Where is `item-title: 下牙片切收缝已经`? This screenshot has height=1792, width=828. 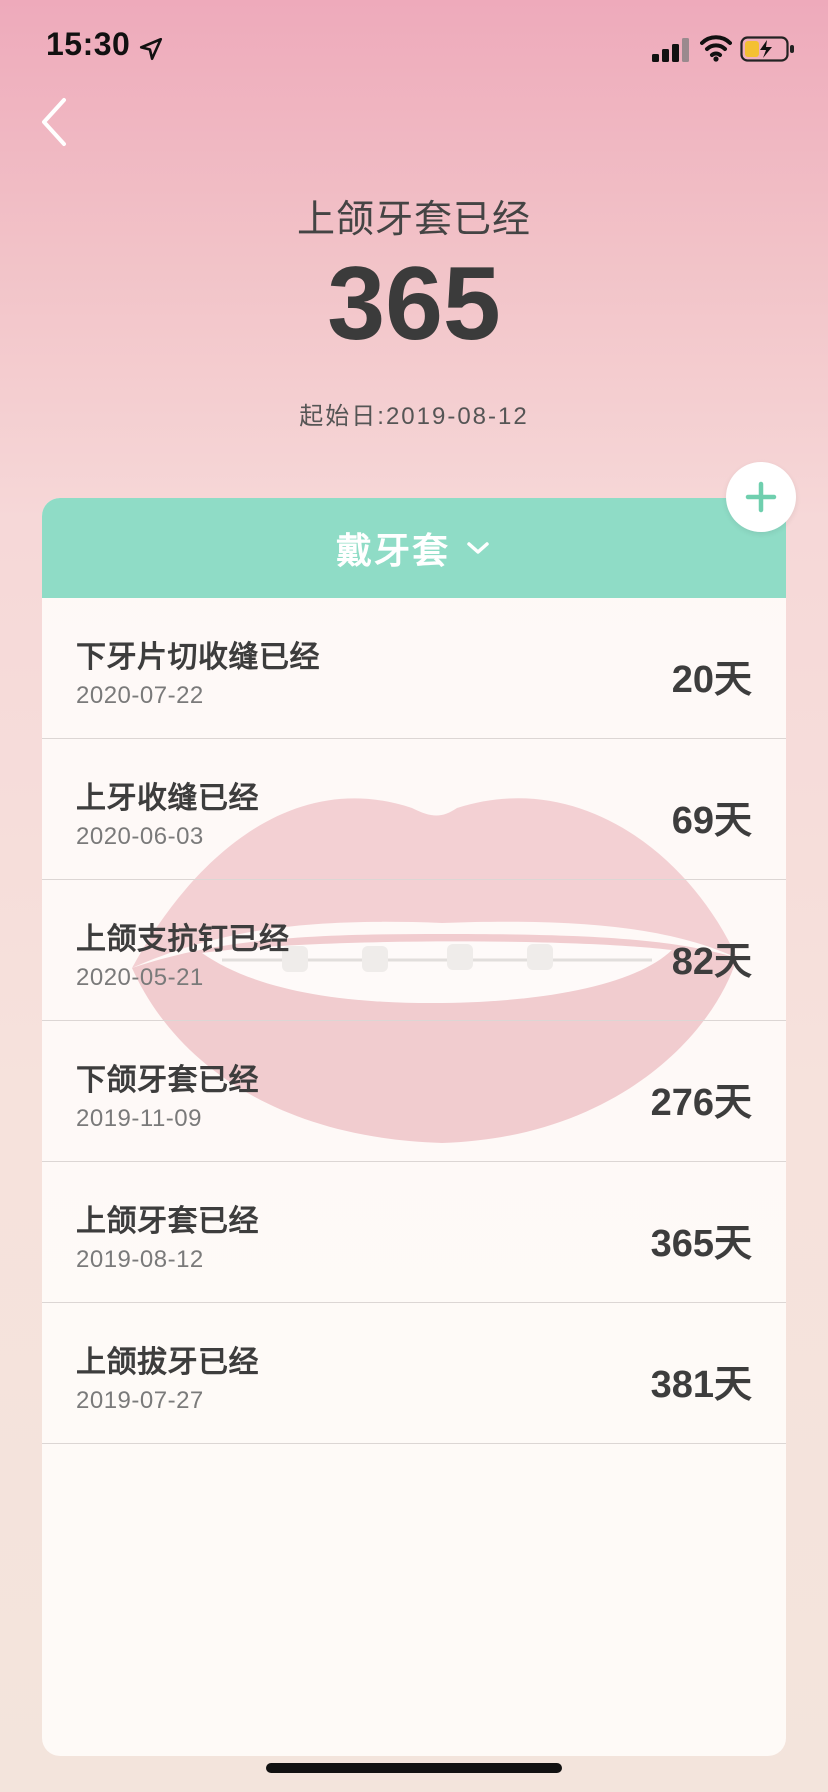 item-title: 下牙片切收缝已经 is located at coordinates (198, 657).